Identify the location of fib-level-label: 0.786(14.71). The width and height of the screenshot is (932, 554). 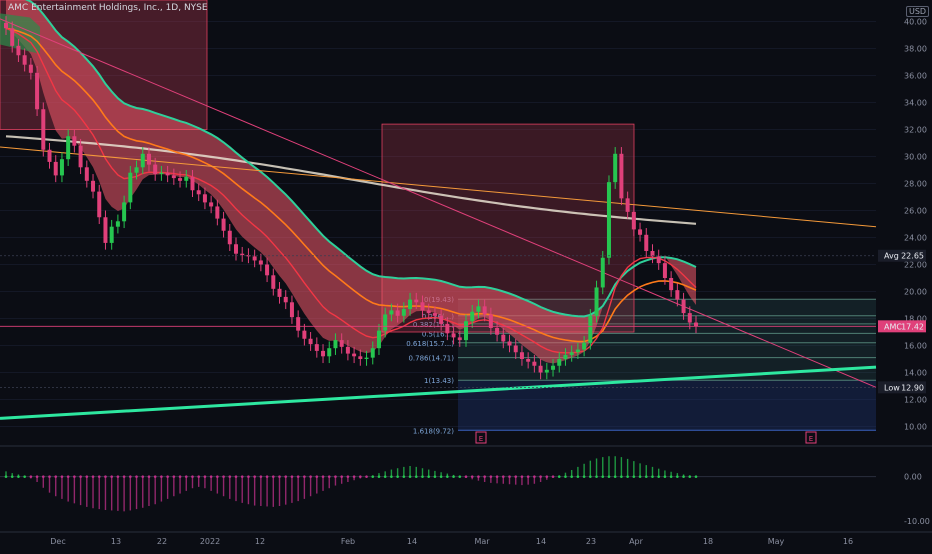
(431, 359).